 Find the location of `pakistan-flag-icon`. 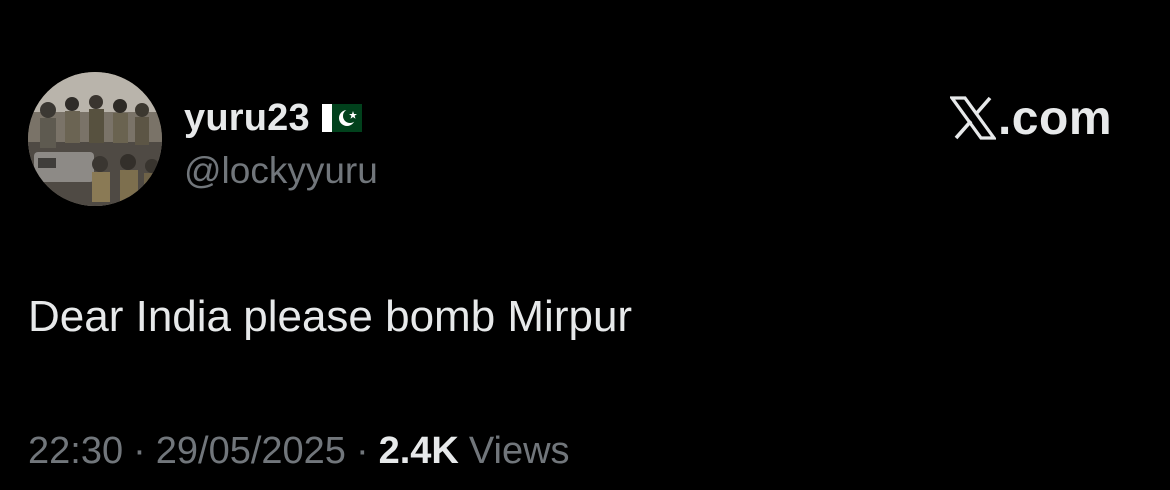

pakistan-flag-icon is located at coordinates (341, 118).